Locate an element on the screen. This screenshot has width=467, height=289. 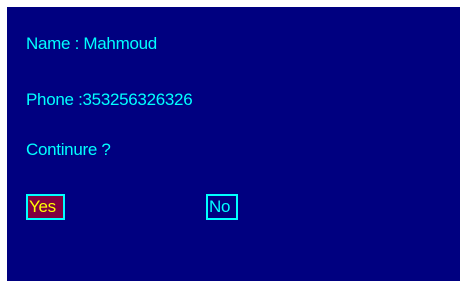
name-text: Name : Mahmoud is located at coordinates (91, 43).